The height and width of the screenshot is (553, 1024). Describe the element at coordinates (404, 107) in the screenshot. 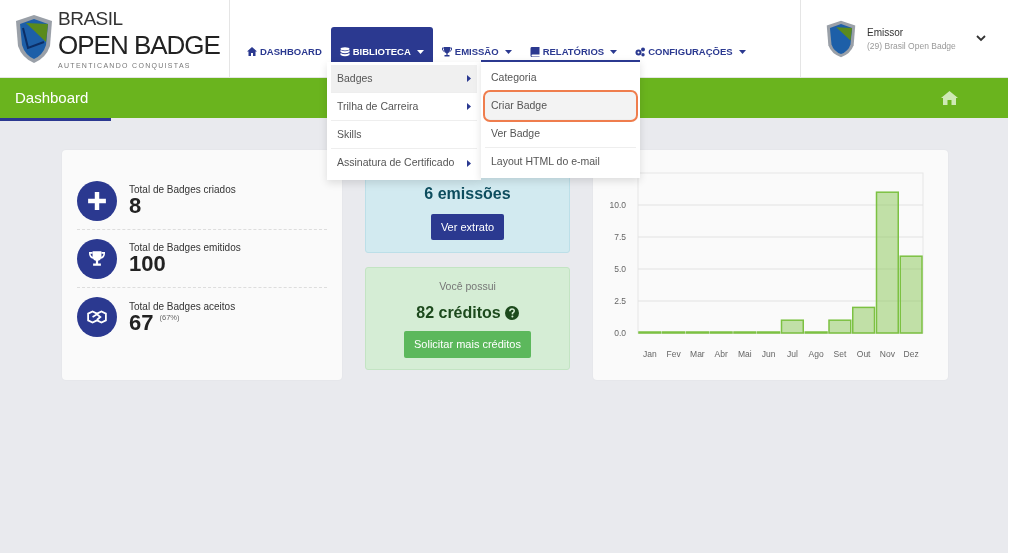

I see `menu-item: Trilha de Carreira` at that location.